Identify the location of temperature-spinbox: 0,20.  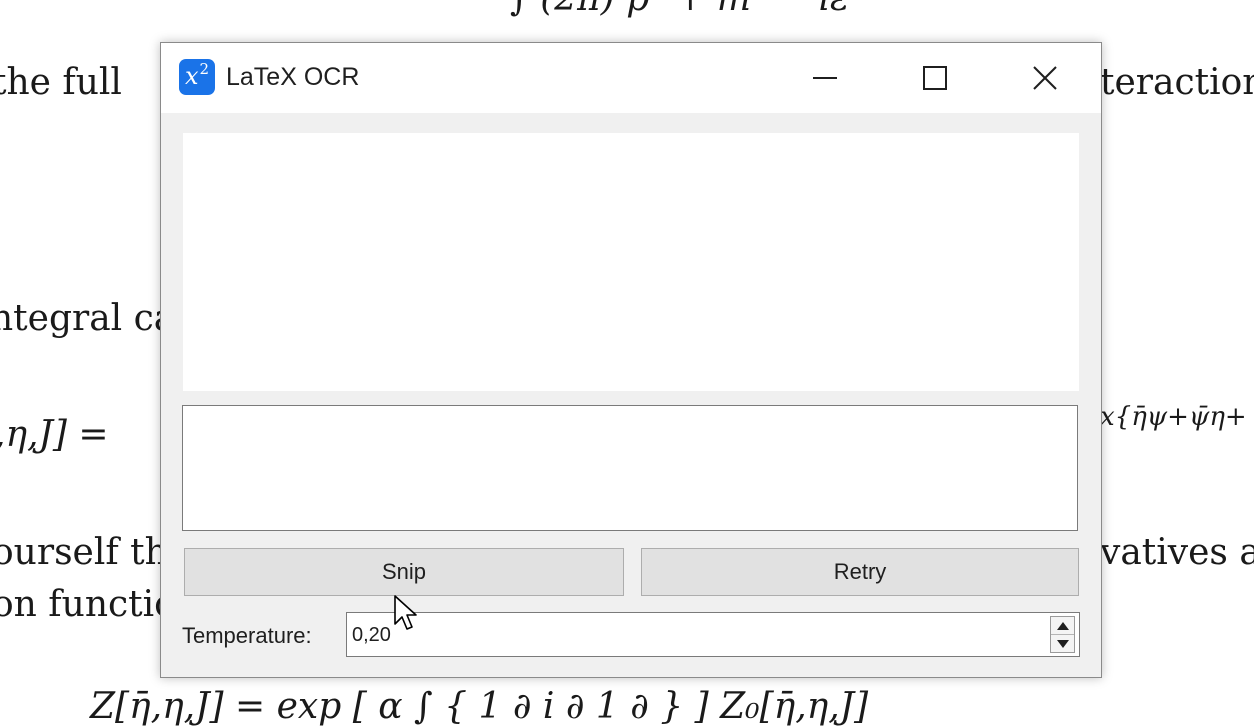
(713, 634).